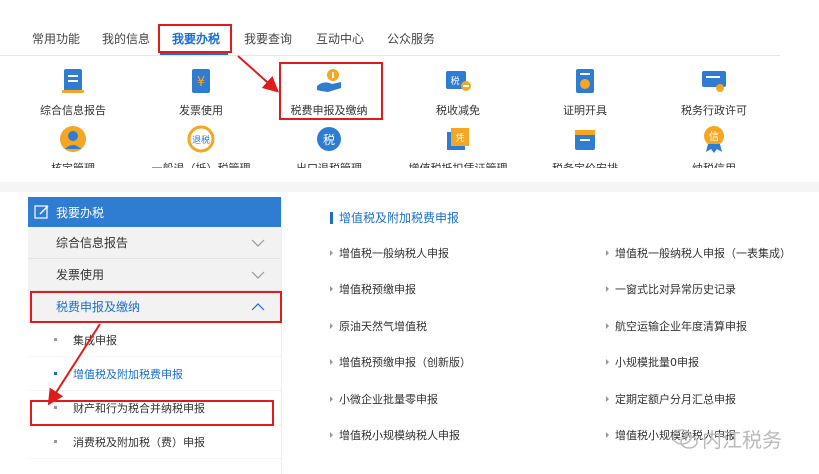 Image resolution: width=819 pixels, height=474 pixels. I want to click on watermark-text: 内江税务, so click(742, 440).